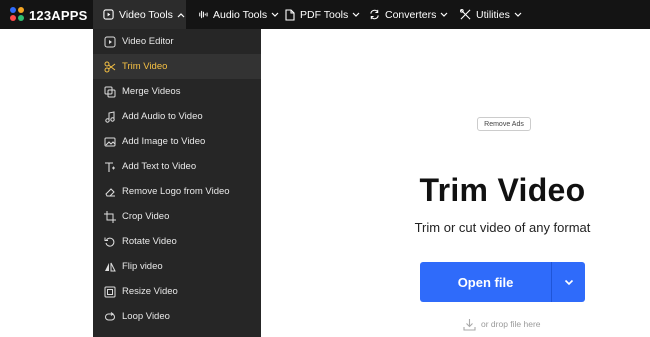 The image size is (650, 337). I want to click on nav-utilities: Utilities, so click(491, 14).